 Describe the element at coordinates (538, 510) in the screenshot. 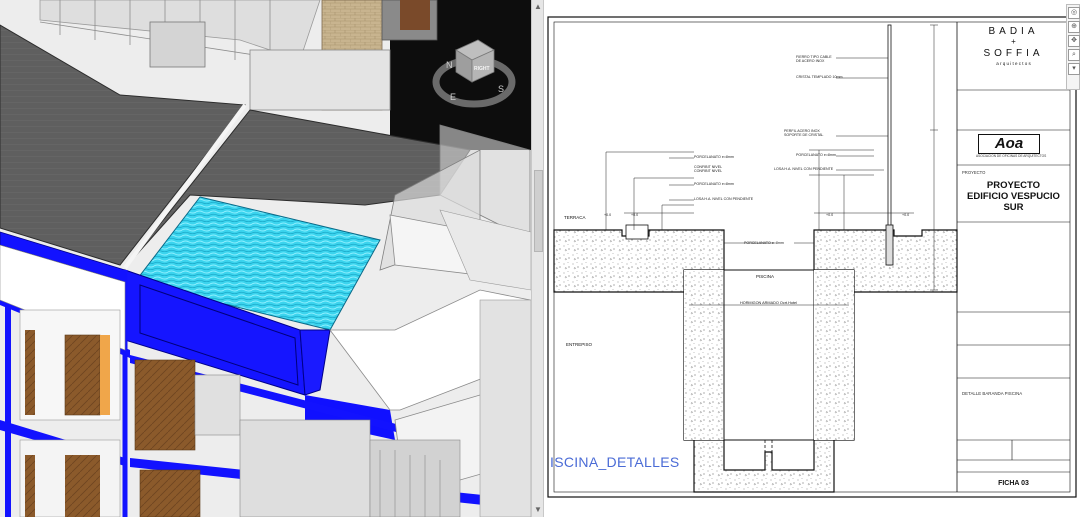

I see `scroll-down-arrow: ▼` at that location.